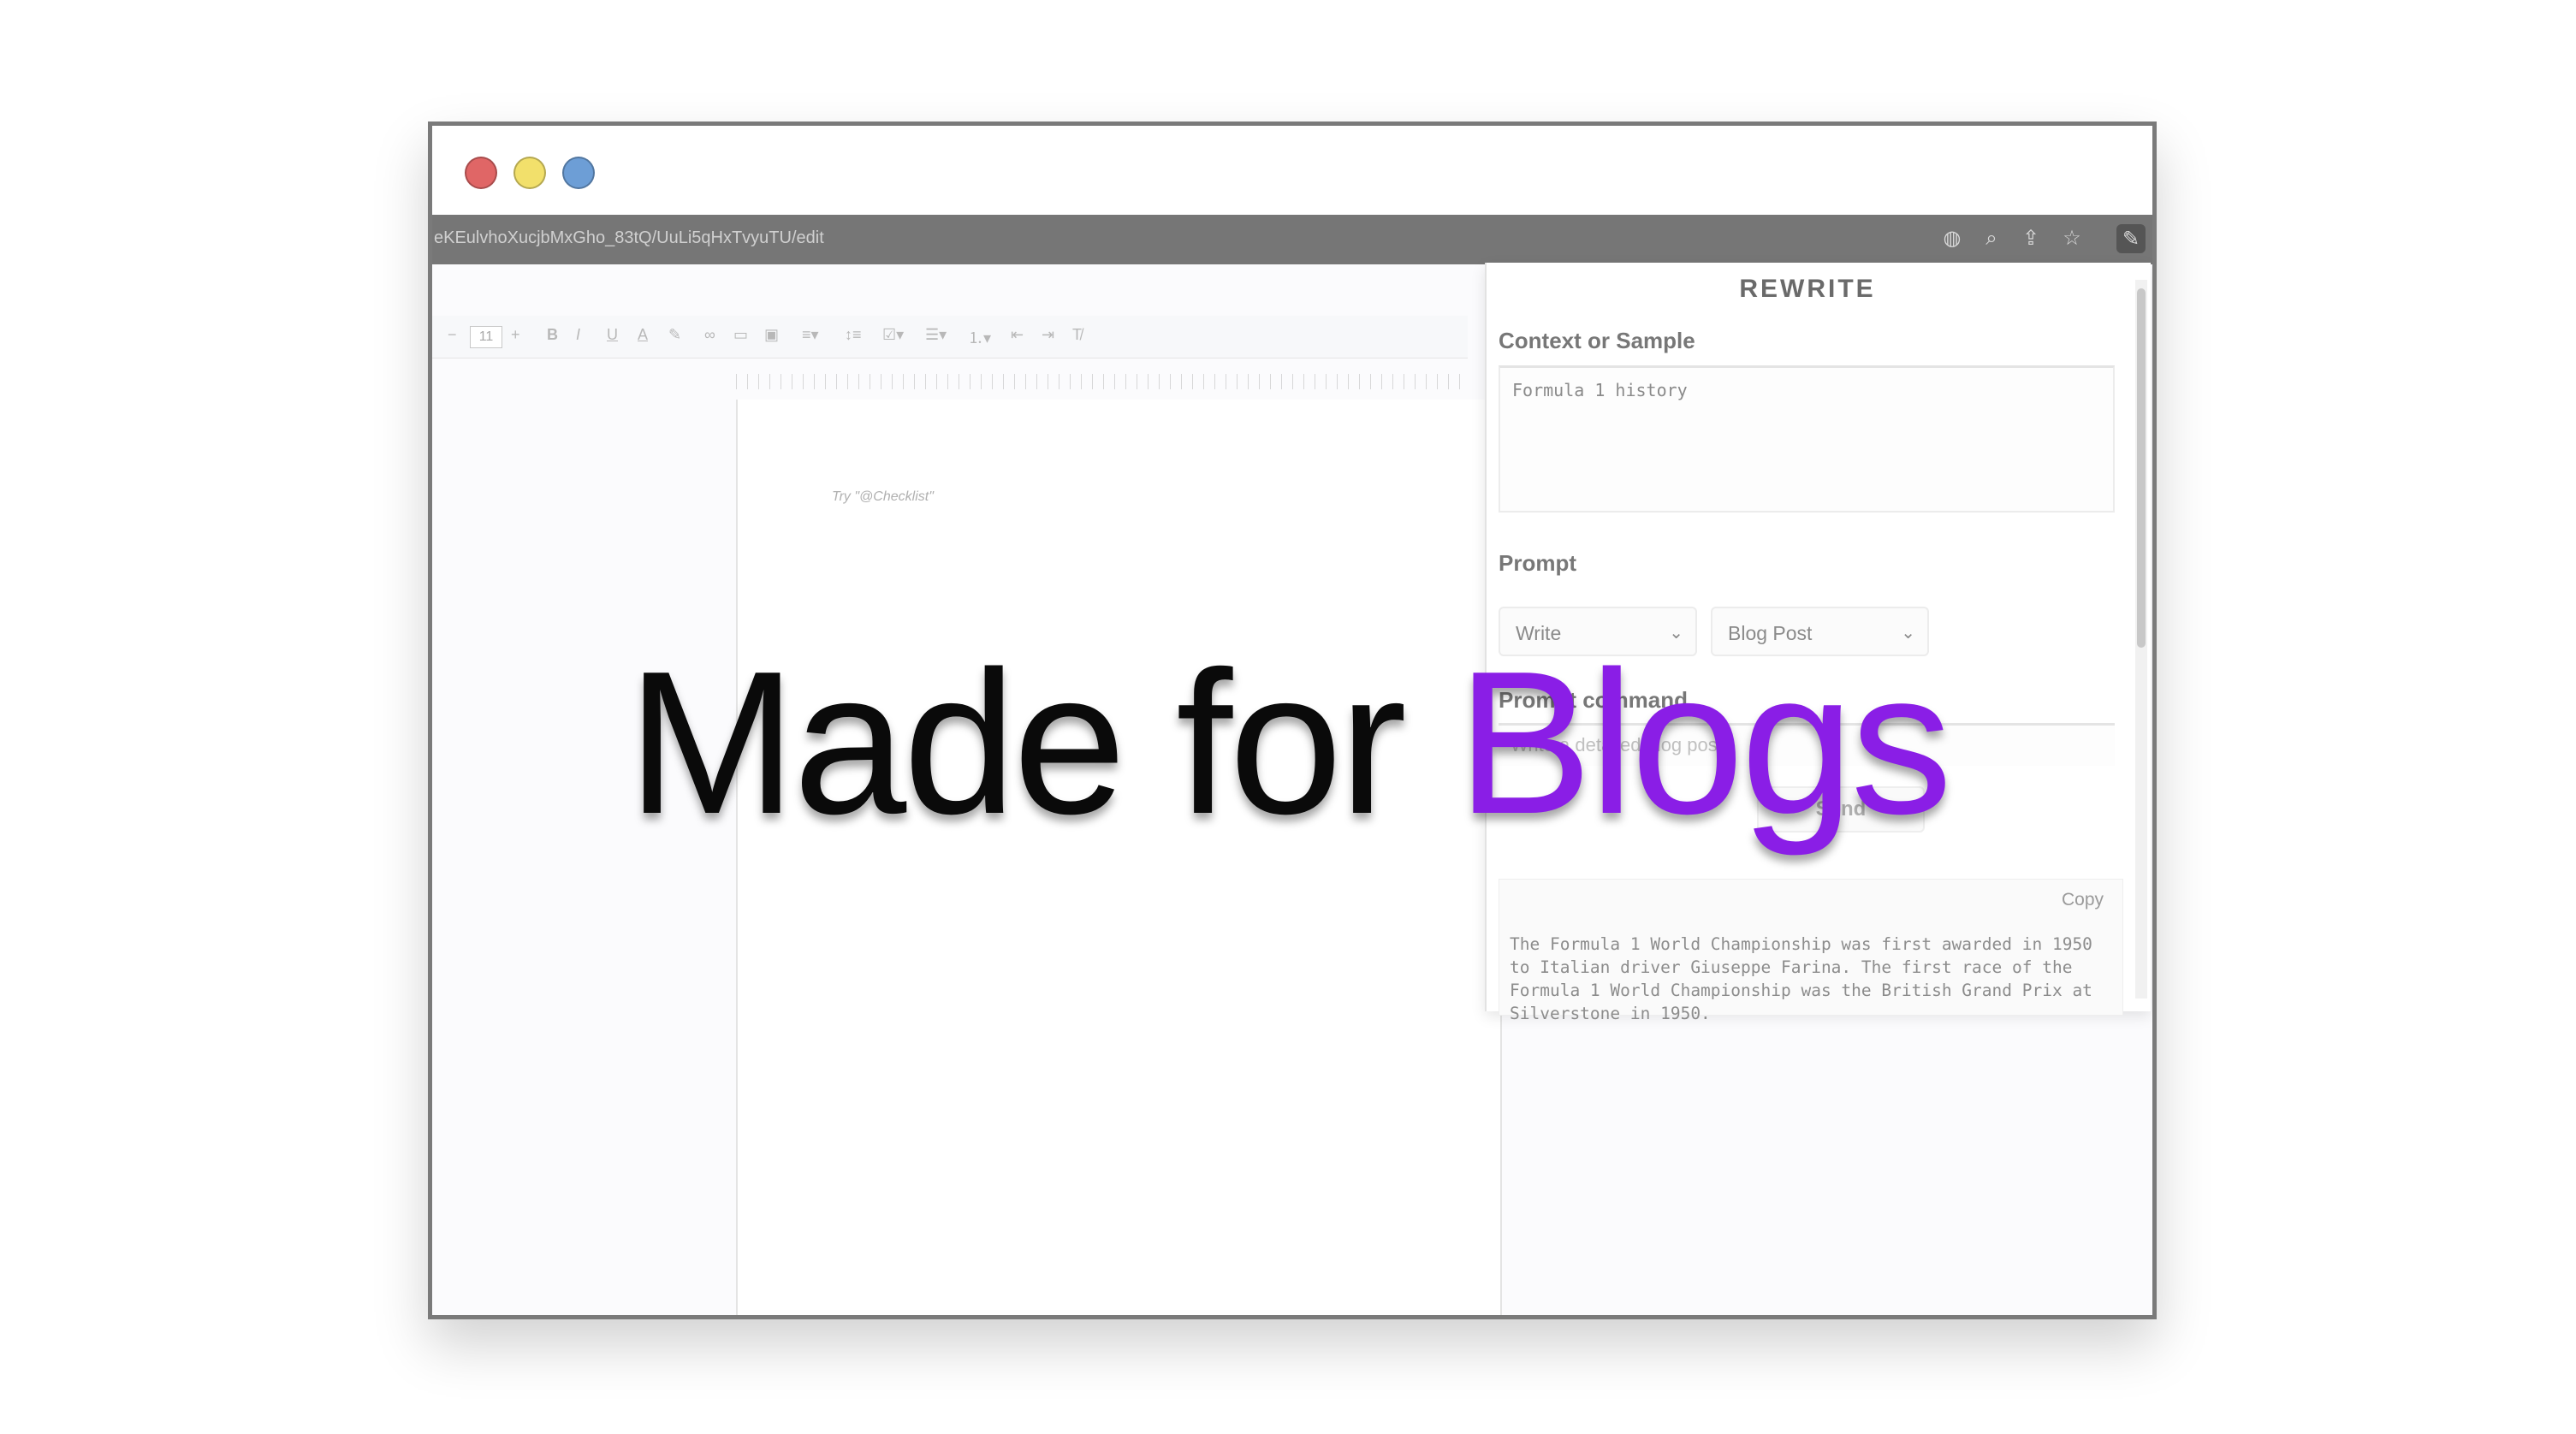 The width and height of the screenshot is (2576, 1434). What do you see at coordinates (1048, 335) in the screenshot?
I see `indent-icon: ⇥` at bounding box center [1048, 335].